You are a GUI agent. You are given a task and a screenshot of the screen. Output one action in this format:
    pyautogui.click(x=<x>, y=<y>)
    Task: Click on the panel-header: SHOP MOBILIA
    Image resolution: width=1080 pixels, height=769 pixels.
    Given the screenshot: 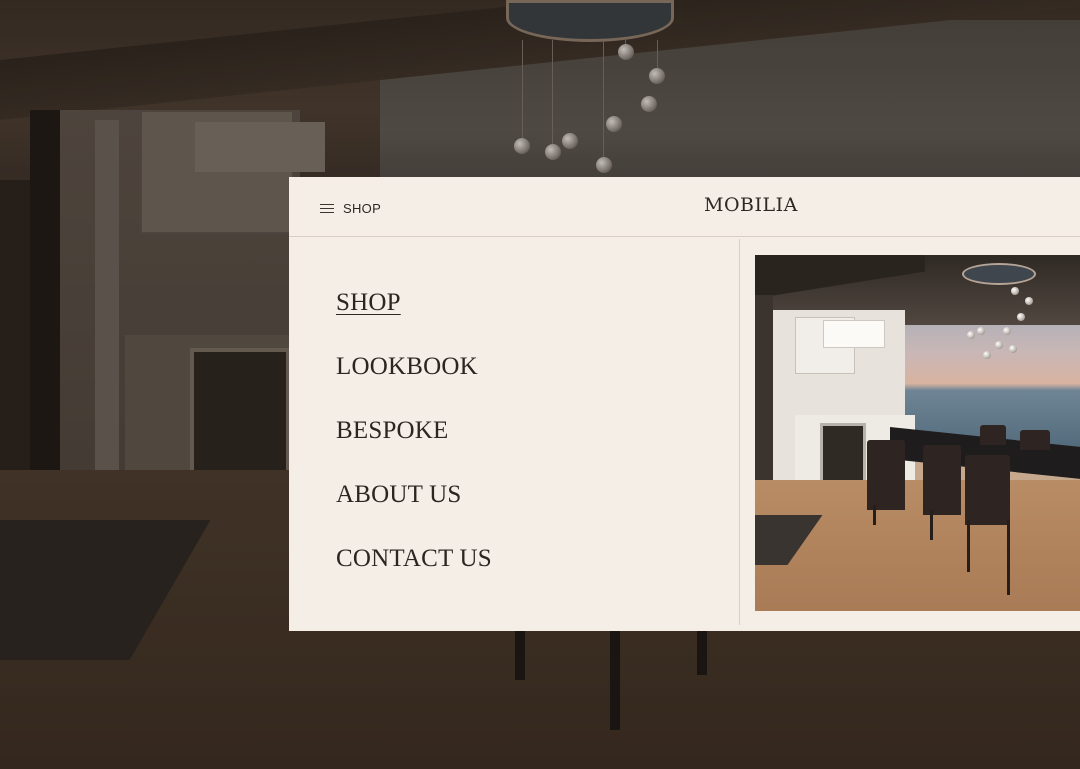 What is the action you would take?
    pyautogui.click(x=684, y=207)
    